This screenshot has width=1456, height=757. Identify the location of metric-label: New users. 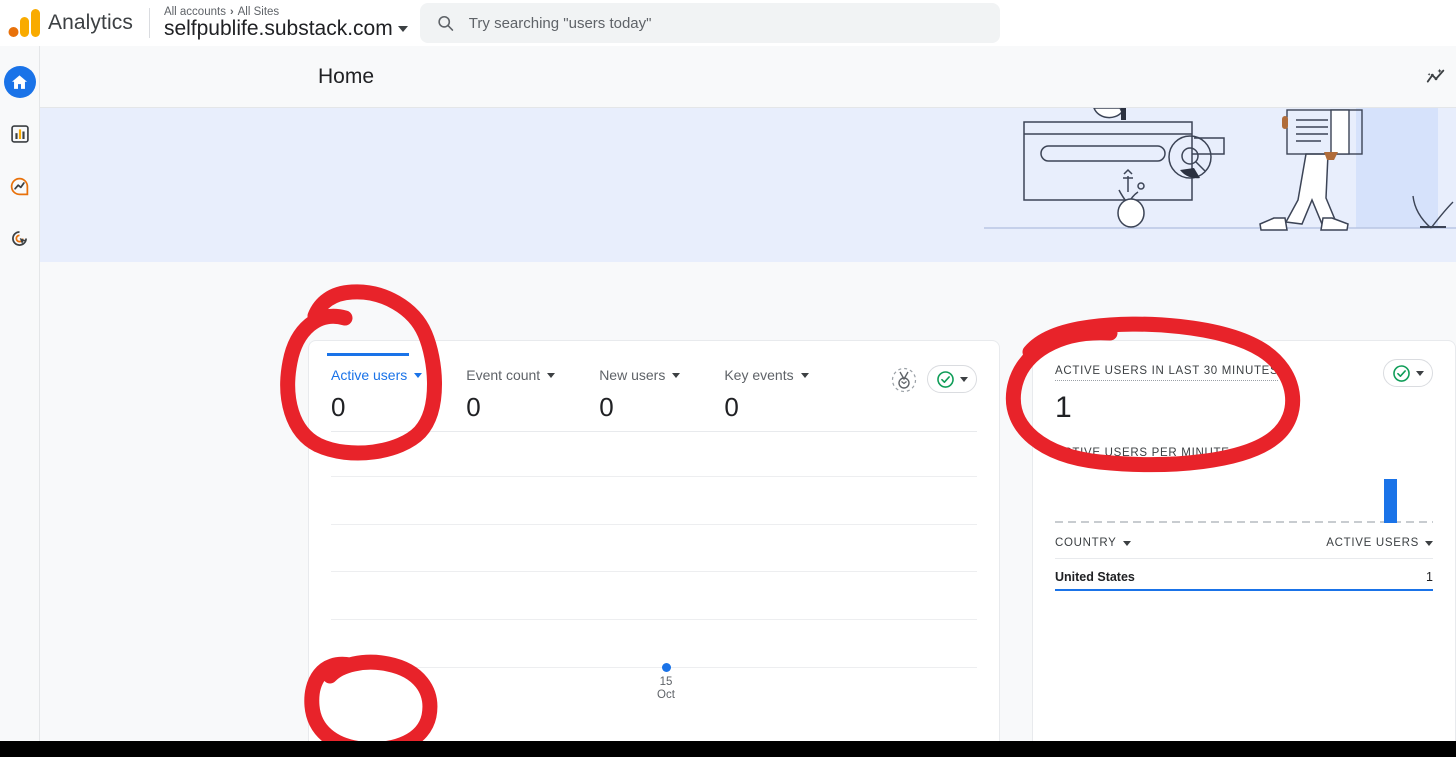
(640, 375).